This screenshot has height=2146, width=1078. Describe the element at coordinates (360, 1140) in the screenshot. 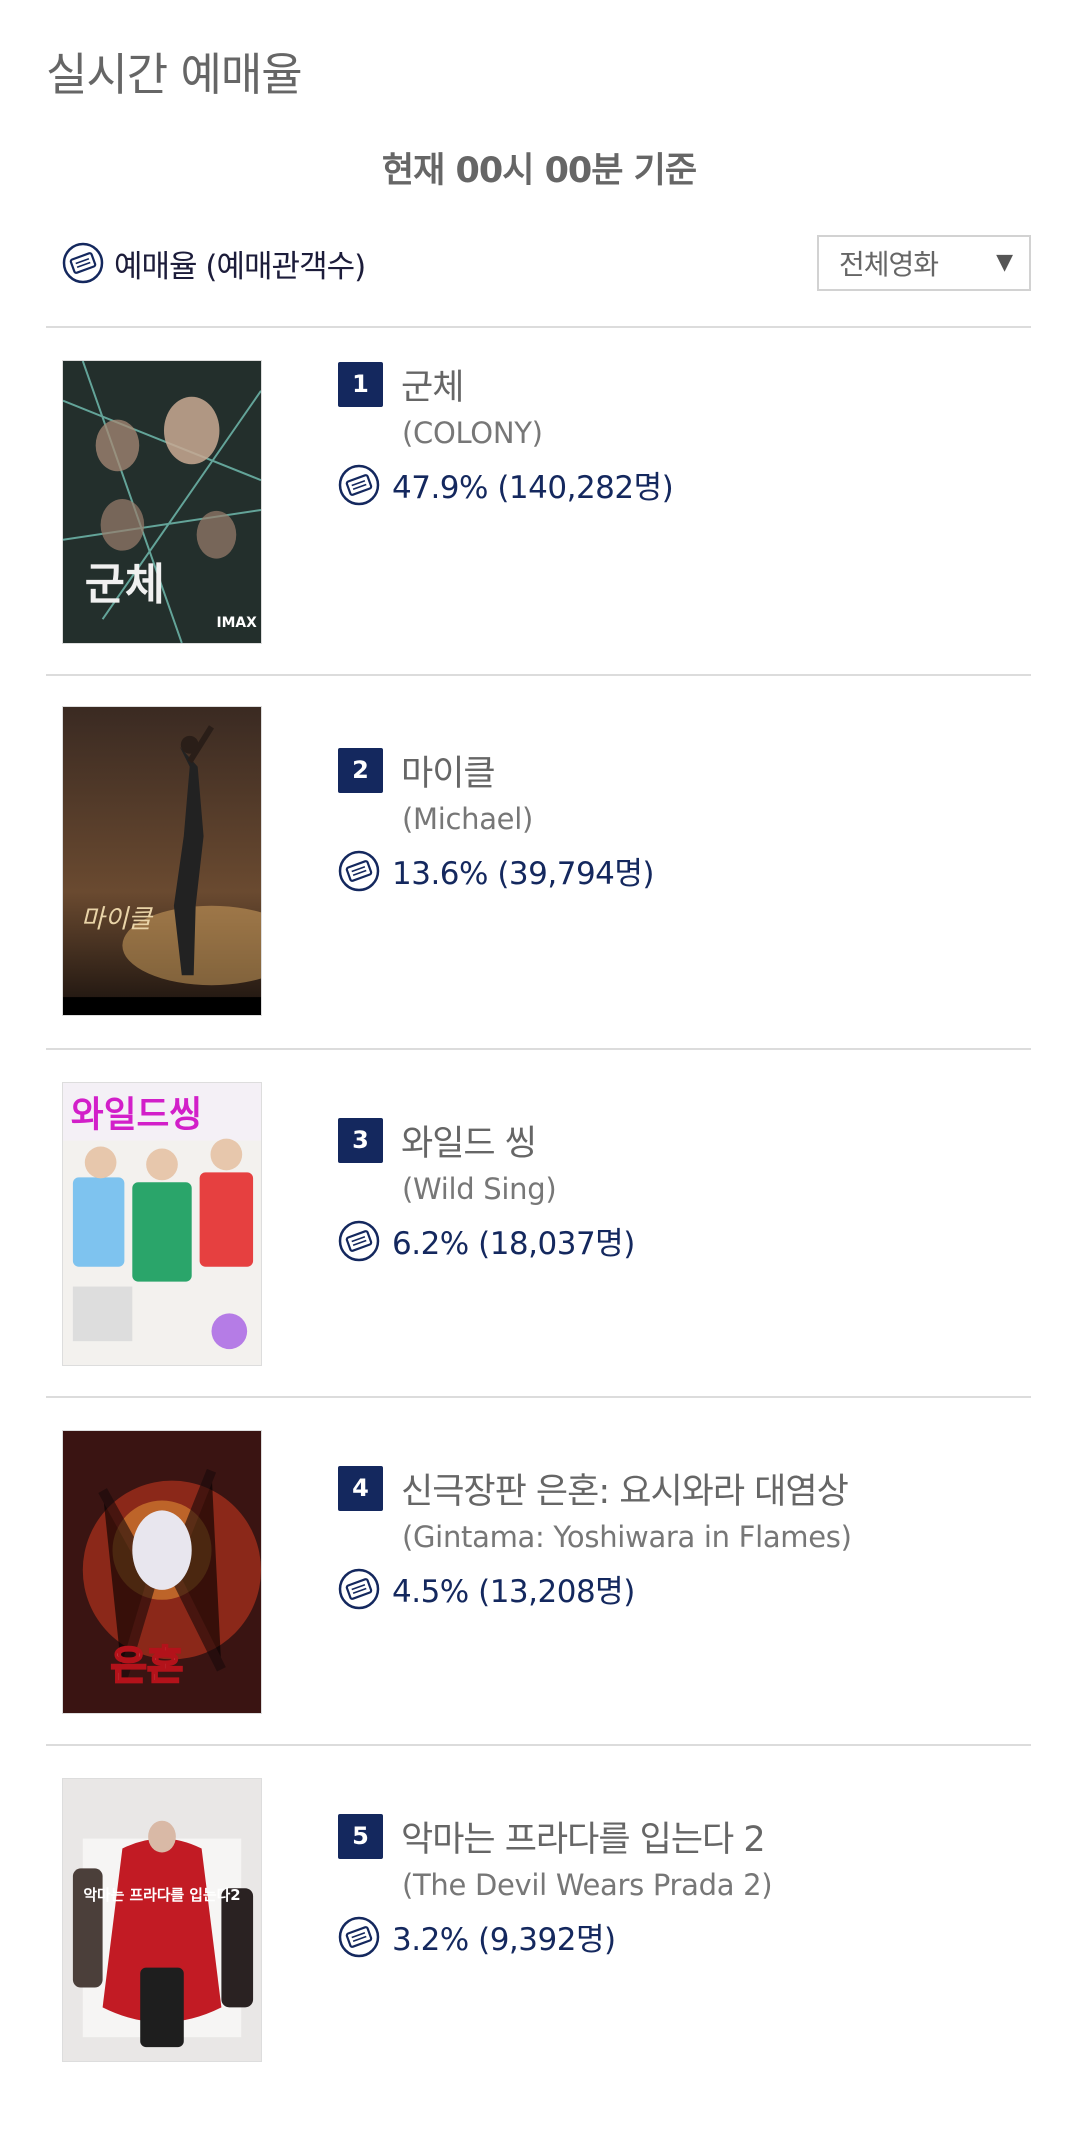

I see `rank-badge: 3` at that location.